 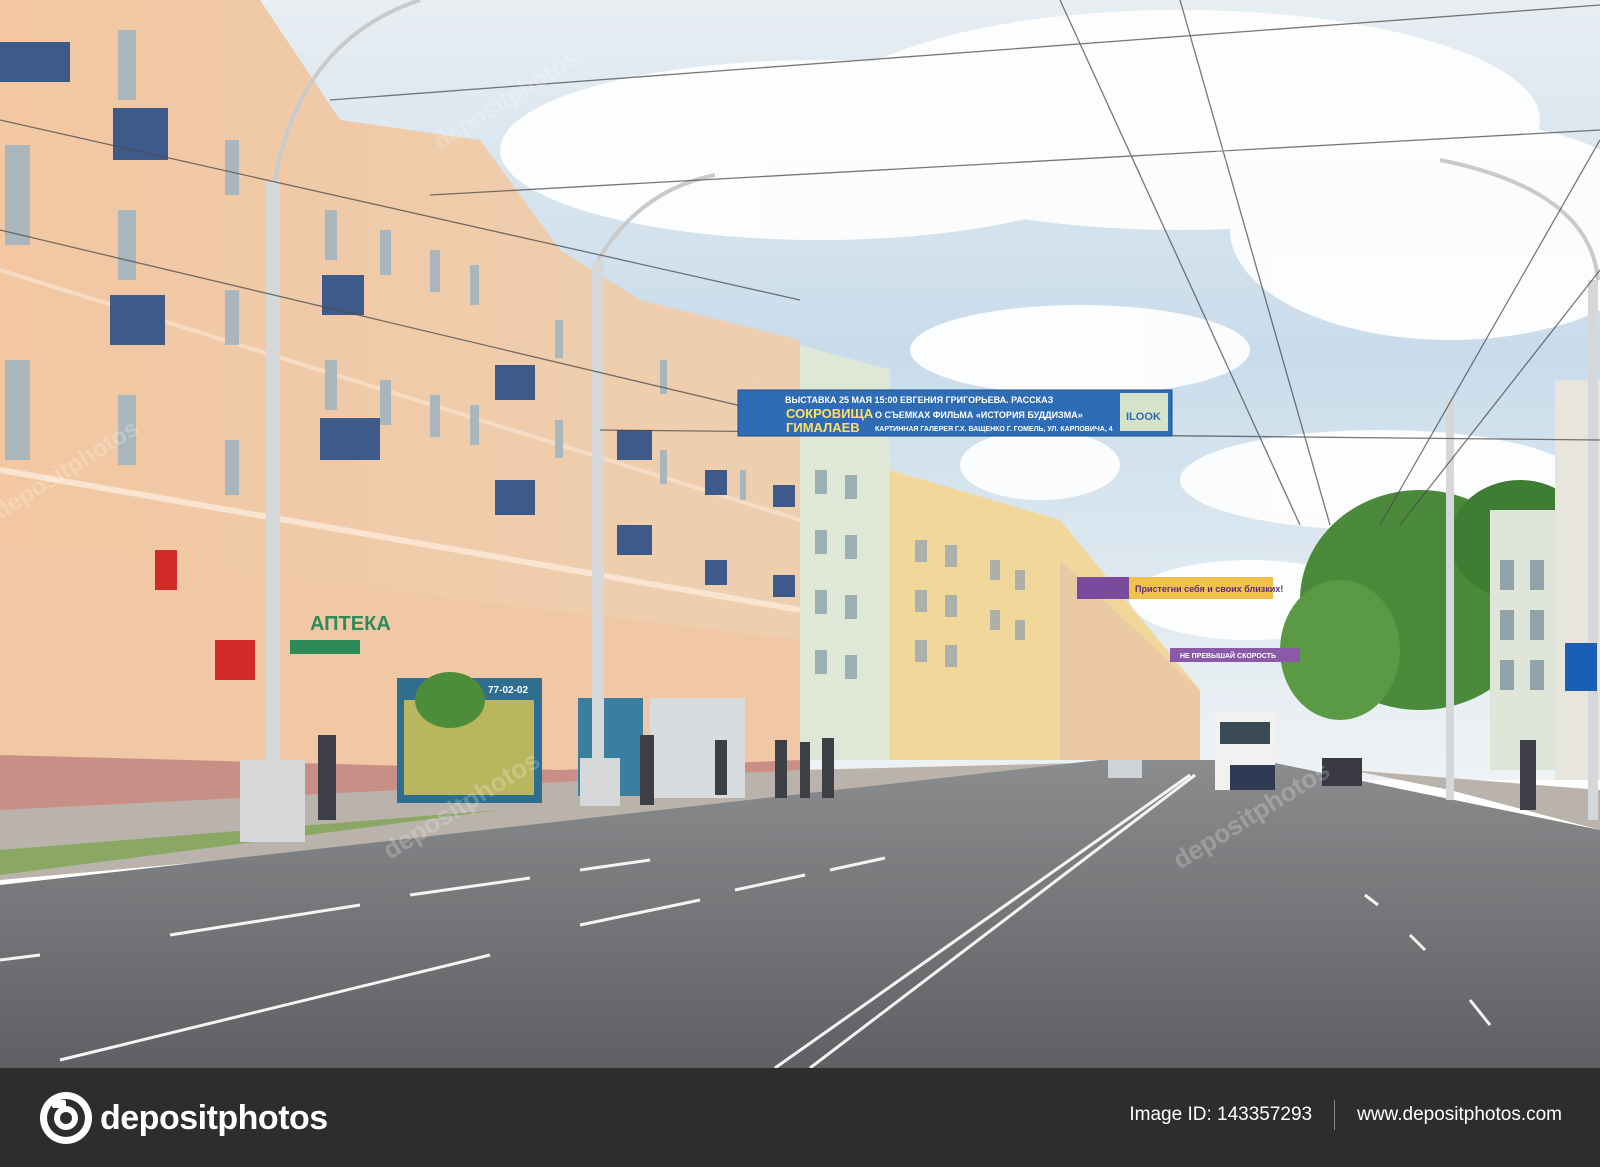 What do you see at coordinates (823, 427) in the screenshot?
I see `banner-title2: ГИМАЛАЕВ` at bounding box center [823, 427].